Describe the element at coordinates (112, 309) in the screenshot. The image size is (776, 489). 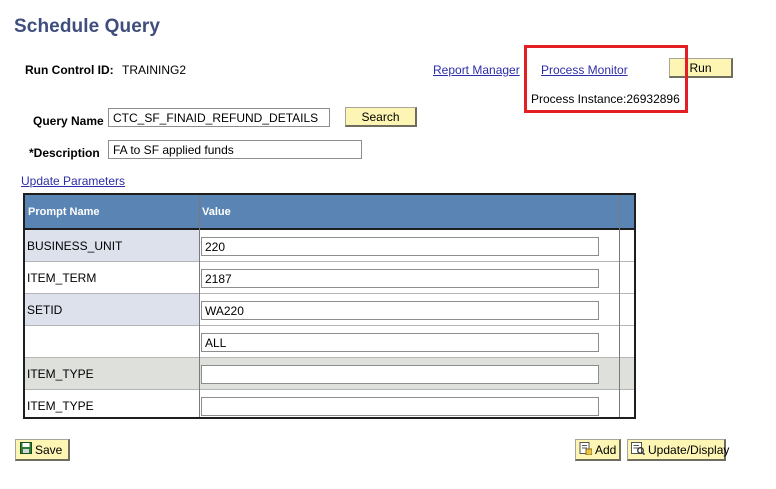
I see `prompt-name-cell: SETID` at that location.